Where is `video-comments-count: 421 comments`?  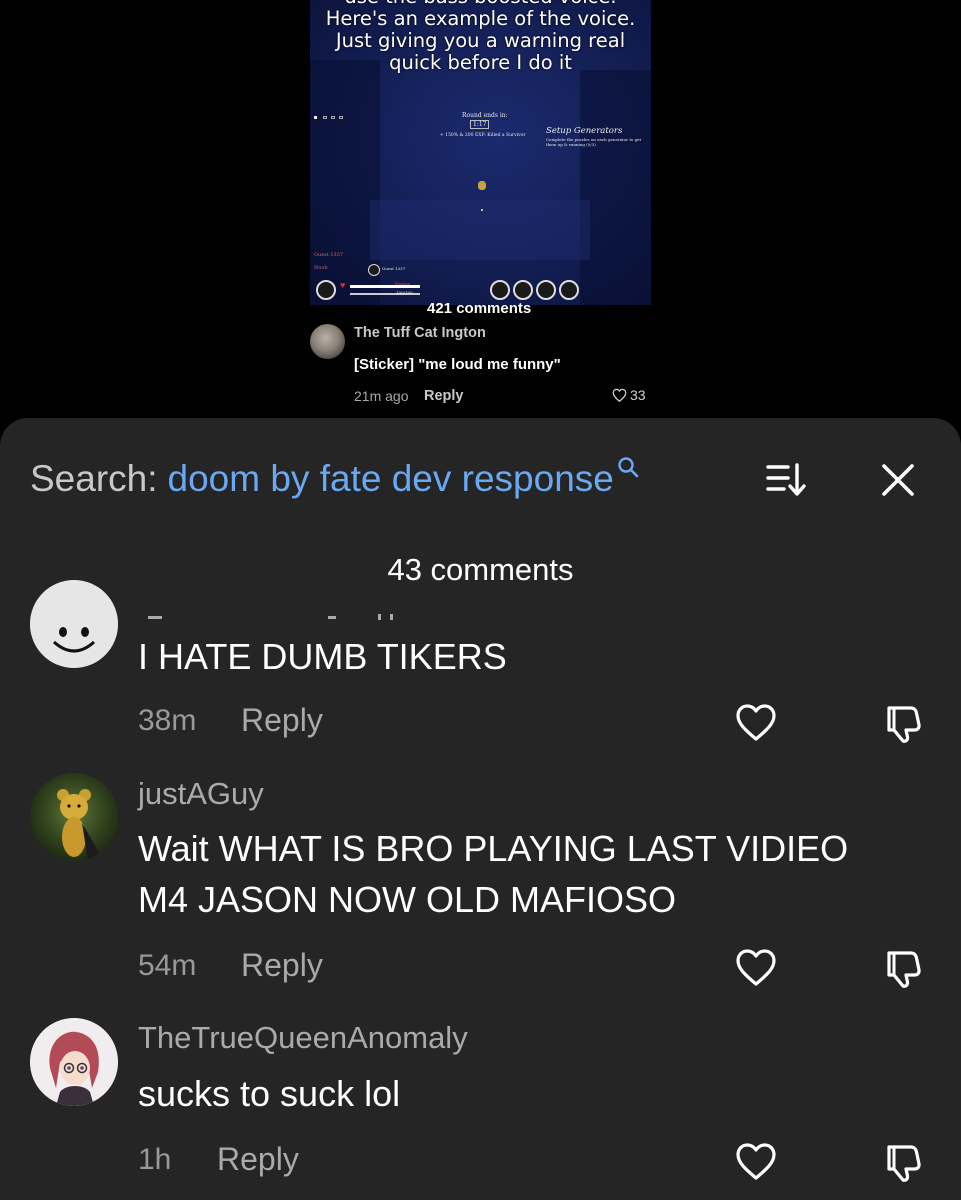 video-comments-count: 421 comments is located at coordinates (479, 308).